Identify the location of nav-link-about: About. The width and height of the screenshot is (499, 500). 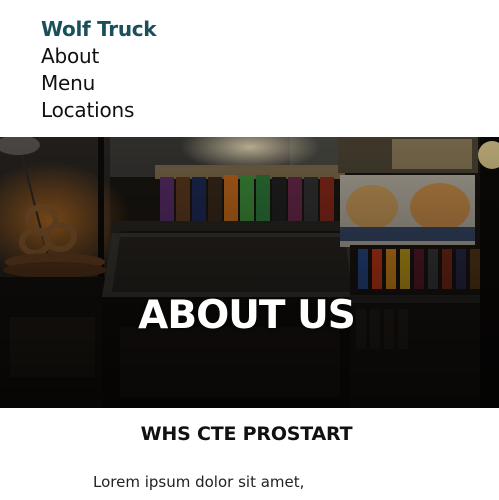
(191, 56).